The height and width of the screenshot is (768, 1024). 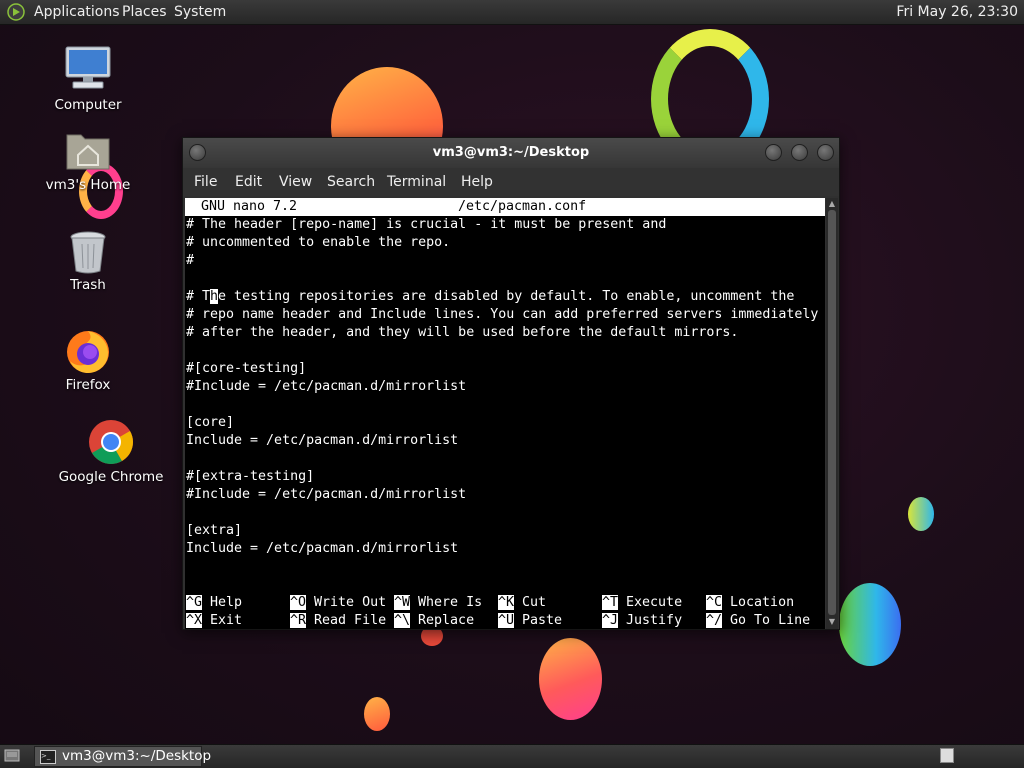 What do you see at coordinates (210, 422) in the screenshot?
I see `file-line: [core]` at bounding box center [210, 422].